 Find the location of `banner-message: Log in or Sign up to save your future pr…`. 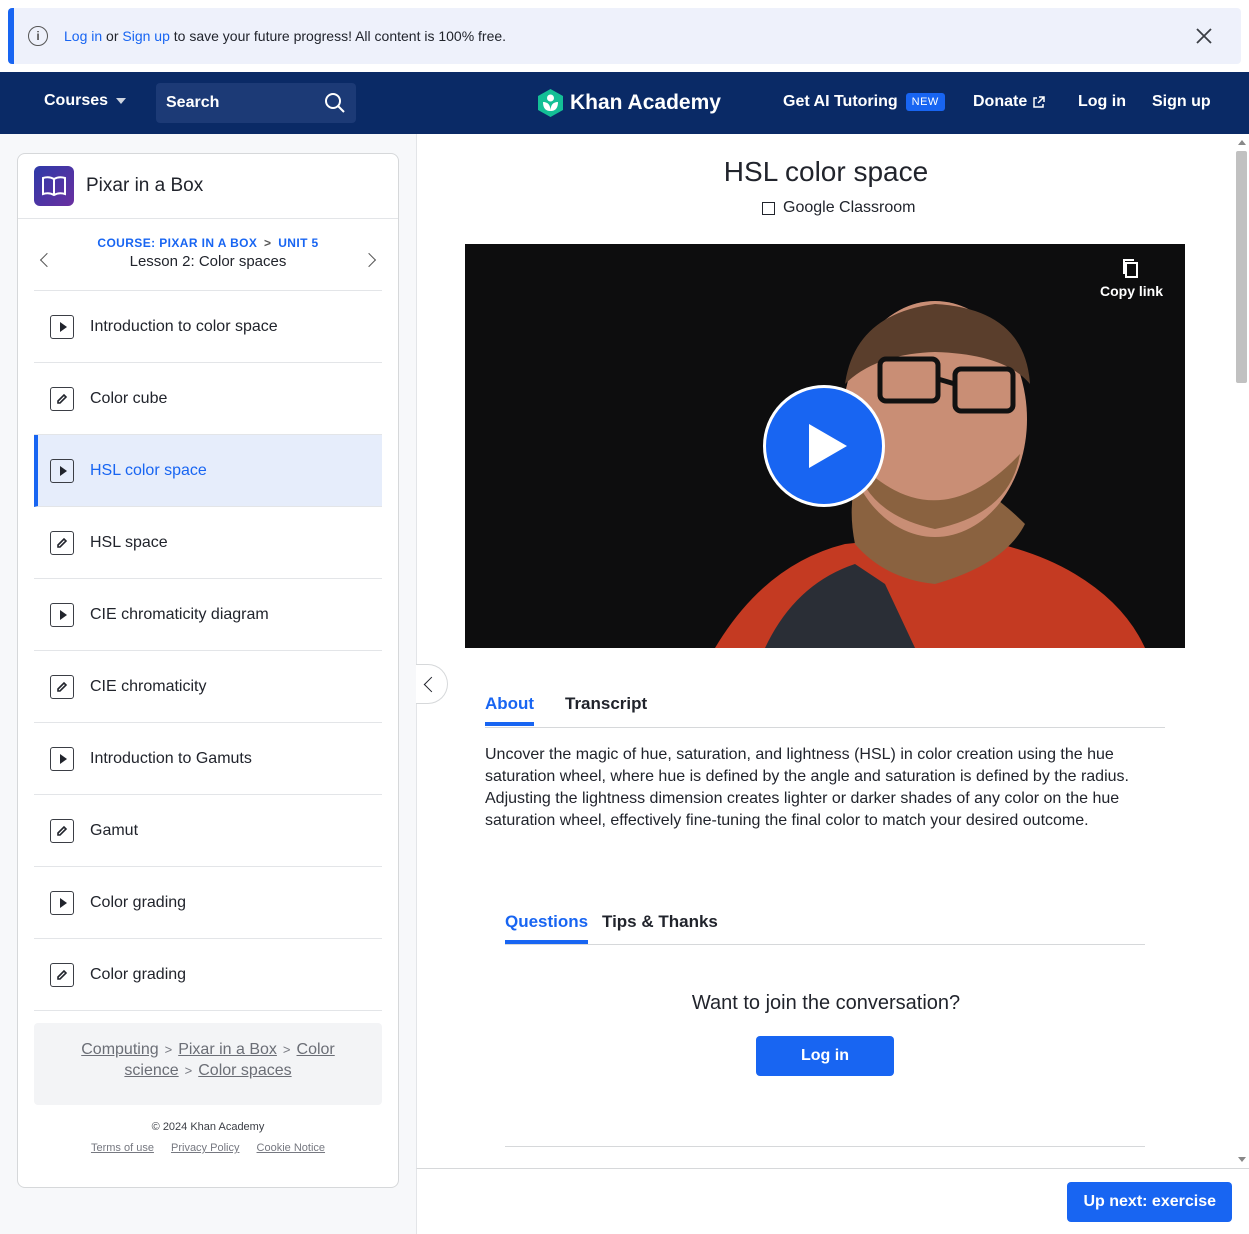

banner-message: Log in or Sign up to save your future pr… is located at coordinates (285, 36).